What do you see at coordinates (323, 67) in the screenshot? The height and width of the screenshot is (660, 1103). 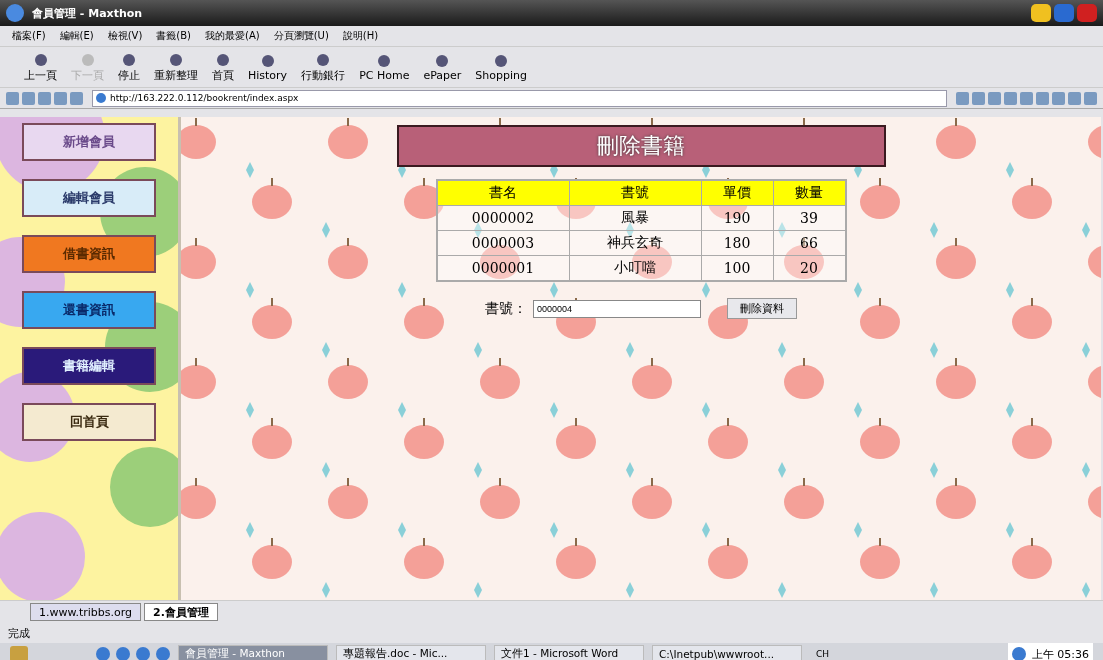 I see `toolbar-button: 行動銀行` at bounding box center [323, 67].